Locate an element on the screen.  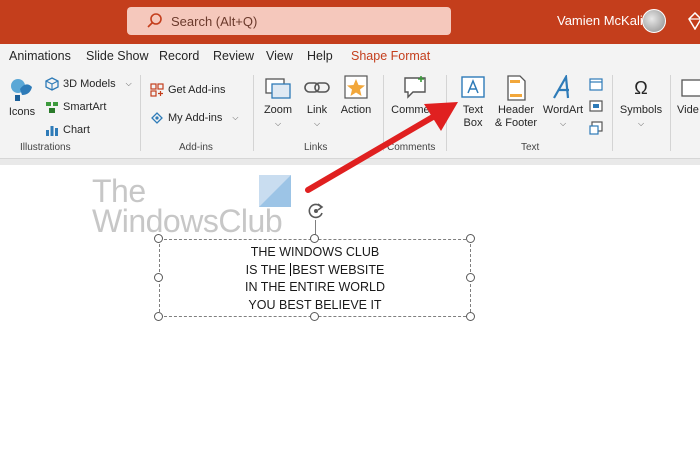
action-button: Action is located at coordinates (356, 96).